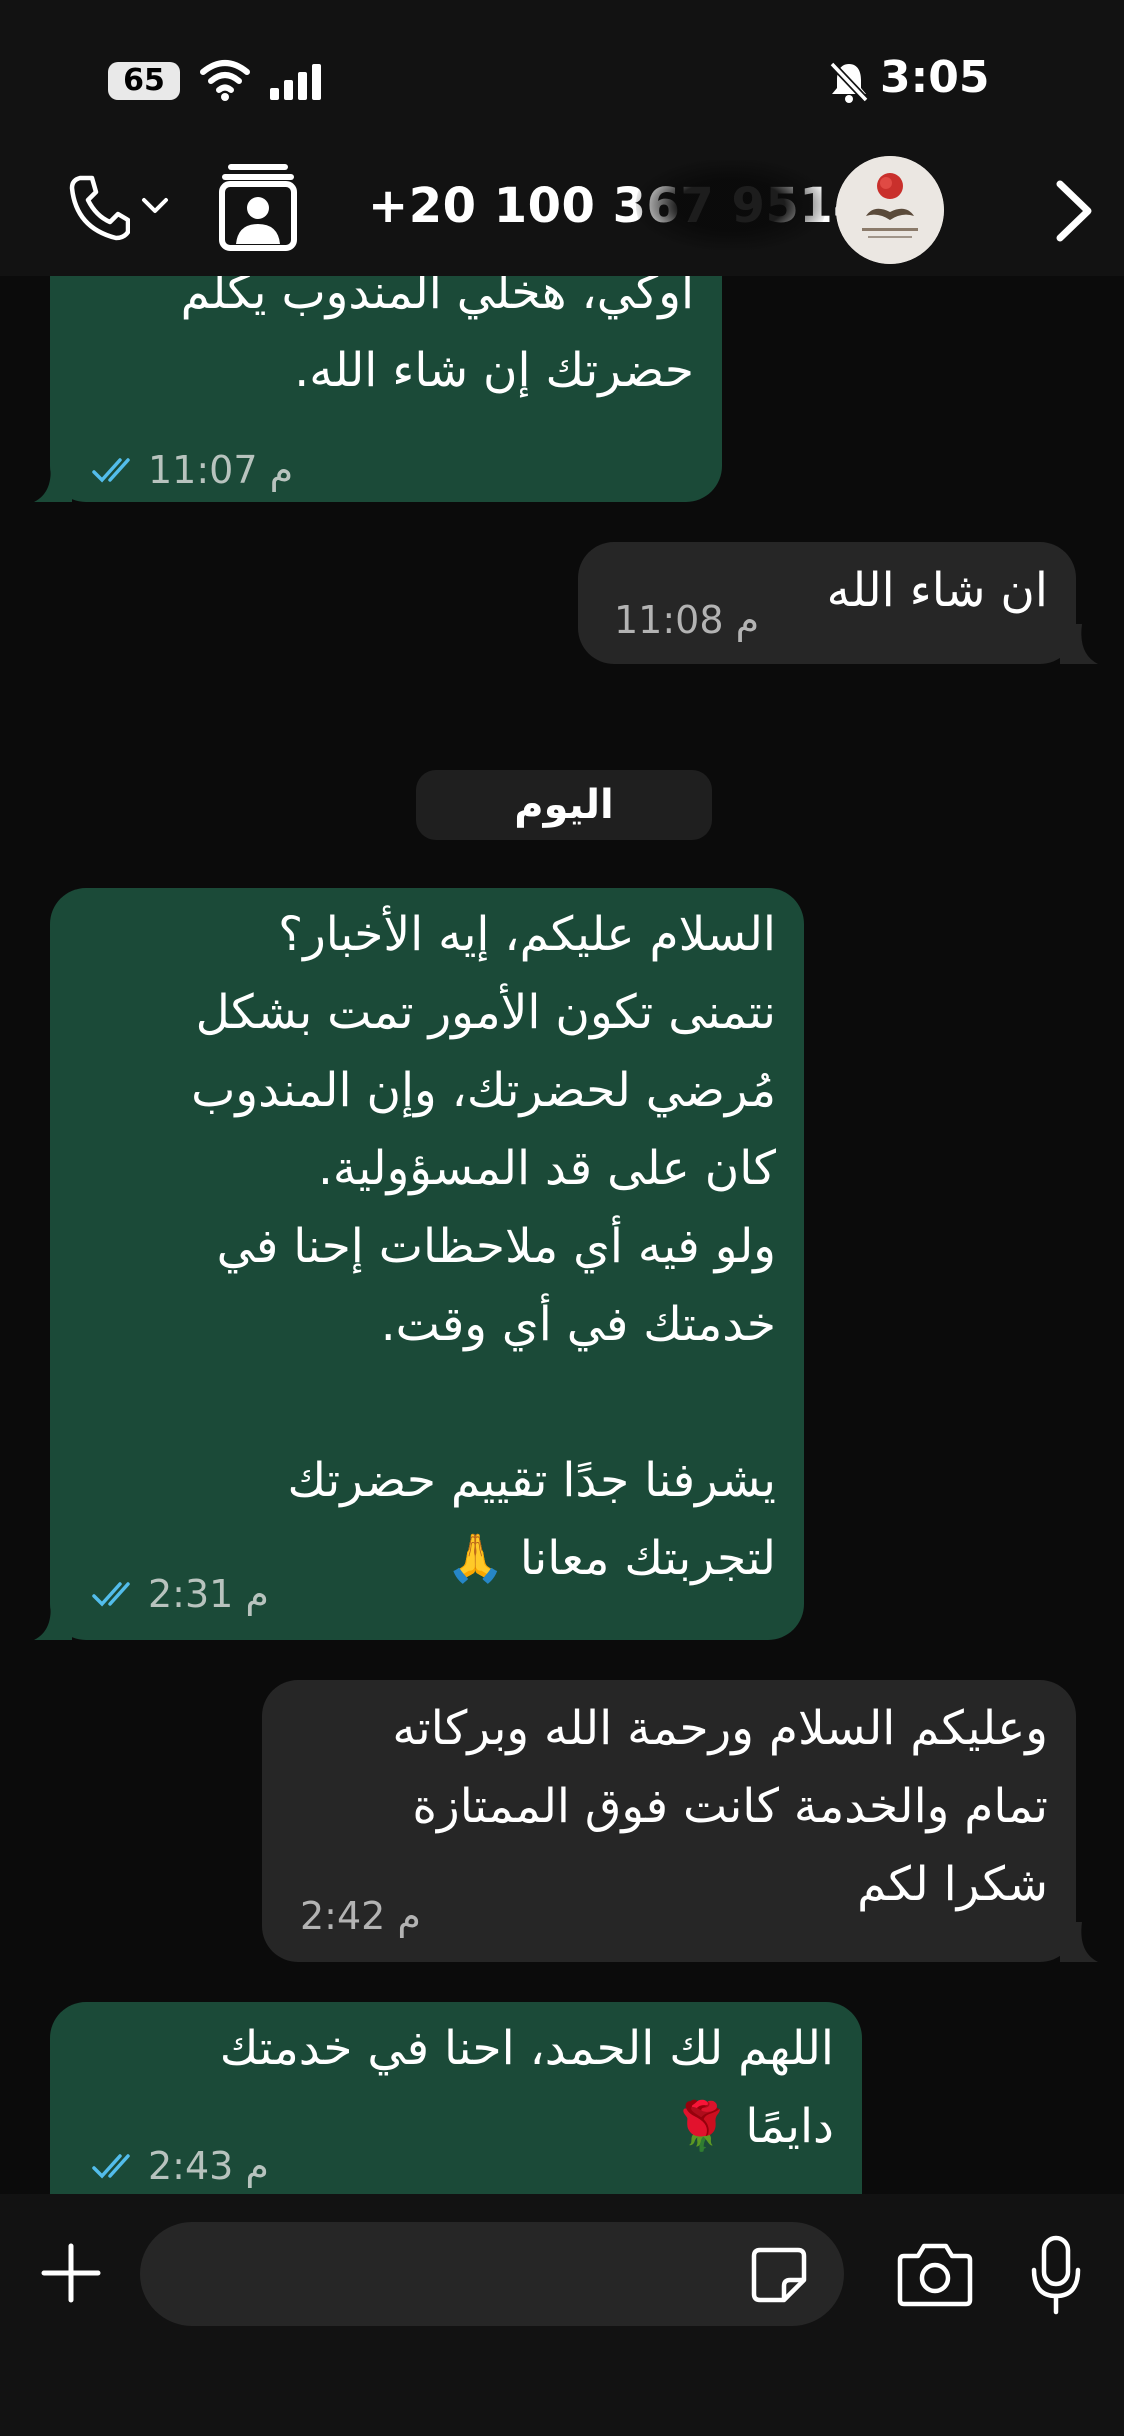 The width and height of the screenshot is (1124, 2436). Describe the element at coordinates (562, 213) in the screenshot. I see `chat-header: +20 100 367 9514` at that location.